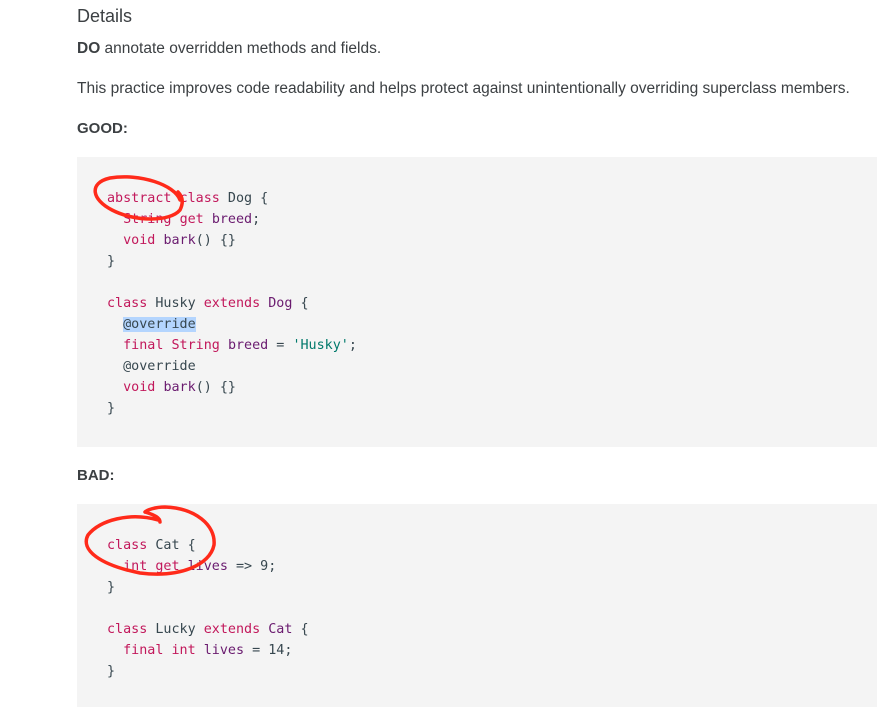  I want to click on section-heading: Details, so click(105, 16).